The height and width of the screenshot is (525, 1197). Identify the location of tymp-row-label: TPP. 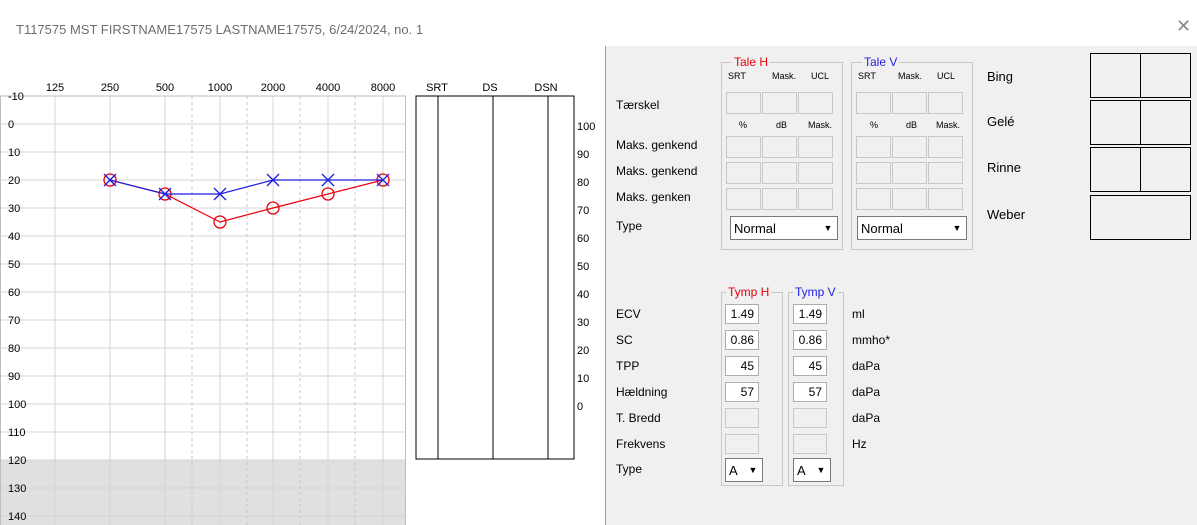
(628, 366).